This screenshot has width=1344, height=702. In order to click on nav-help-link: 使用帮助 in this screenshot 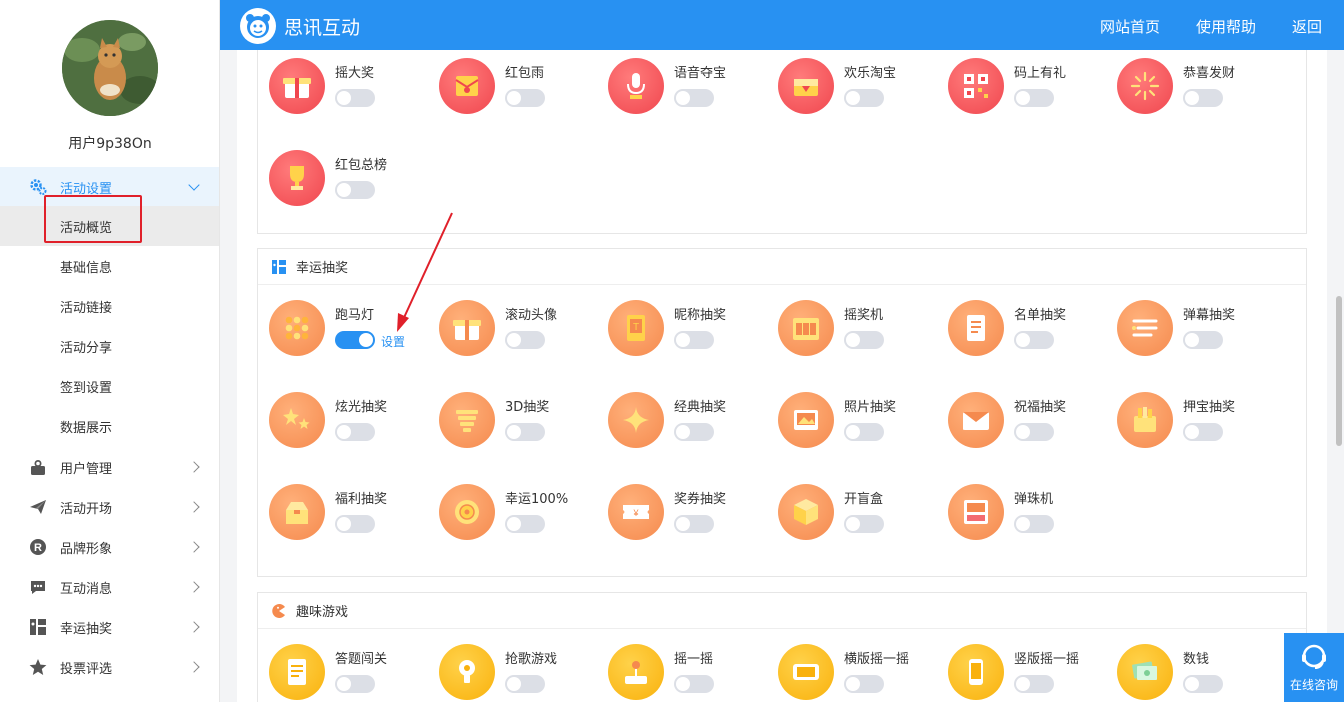, I will do `click(1226, 26)`.